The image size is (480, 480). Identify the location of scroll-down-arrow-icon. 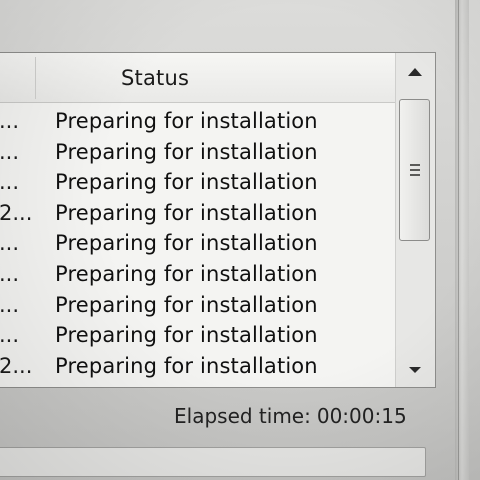
(415, 370).